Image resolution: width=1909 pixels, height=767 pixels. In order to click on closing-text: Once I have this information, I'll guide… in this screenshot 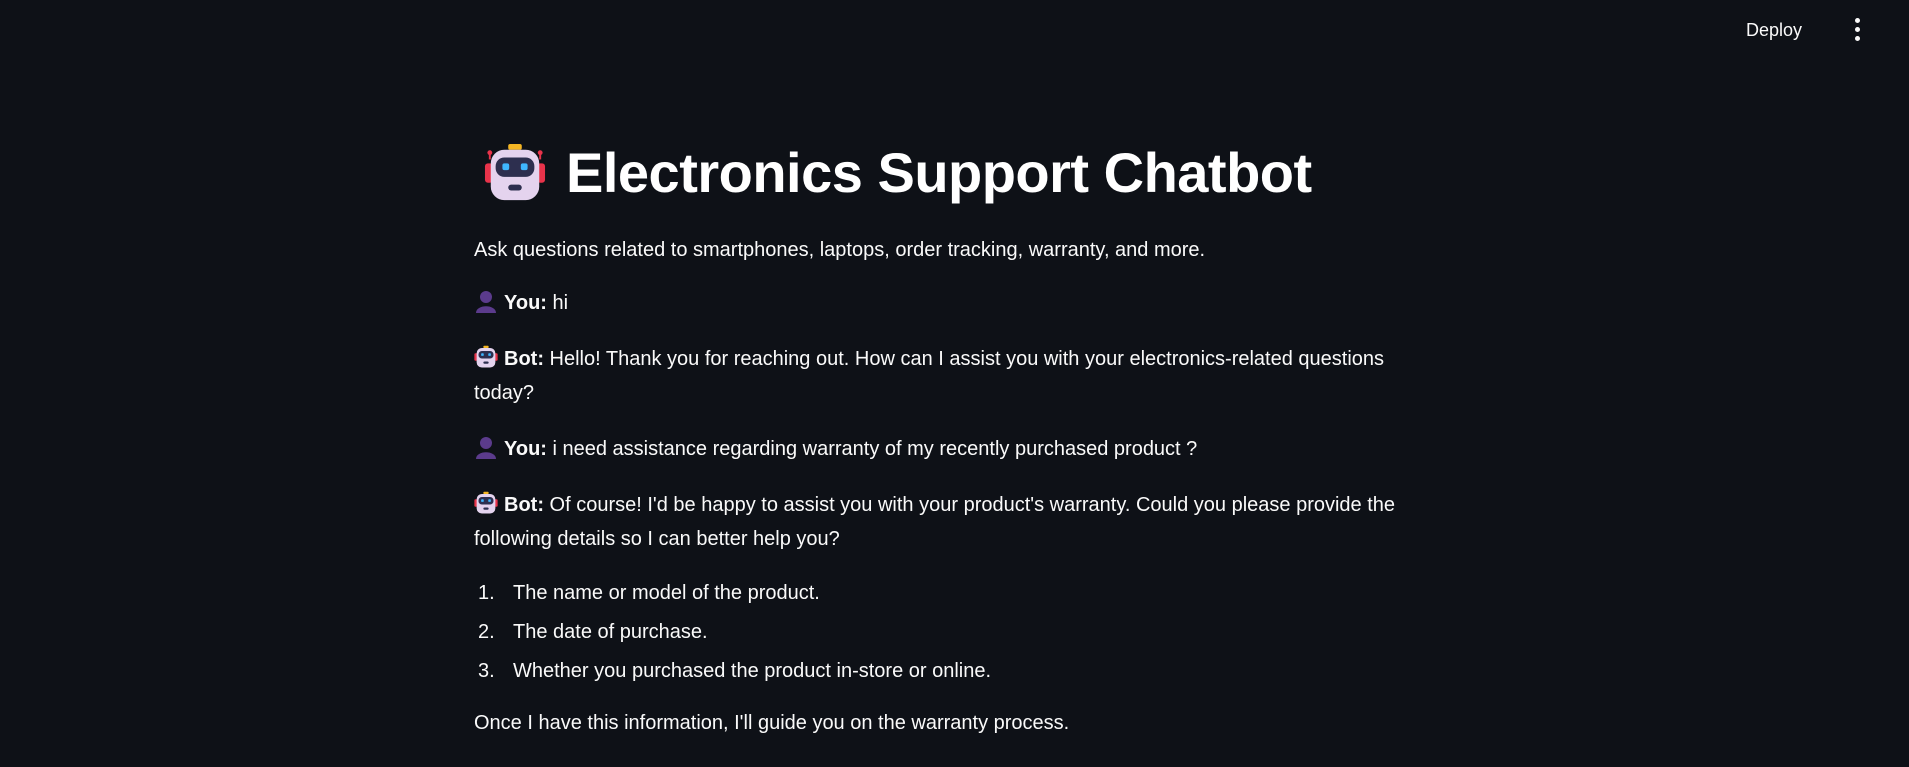, I will do `click(772, 723)`.